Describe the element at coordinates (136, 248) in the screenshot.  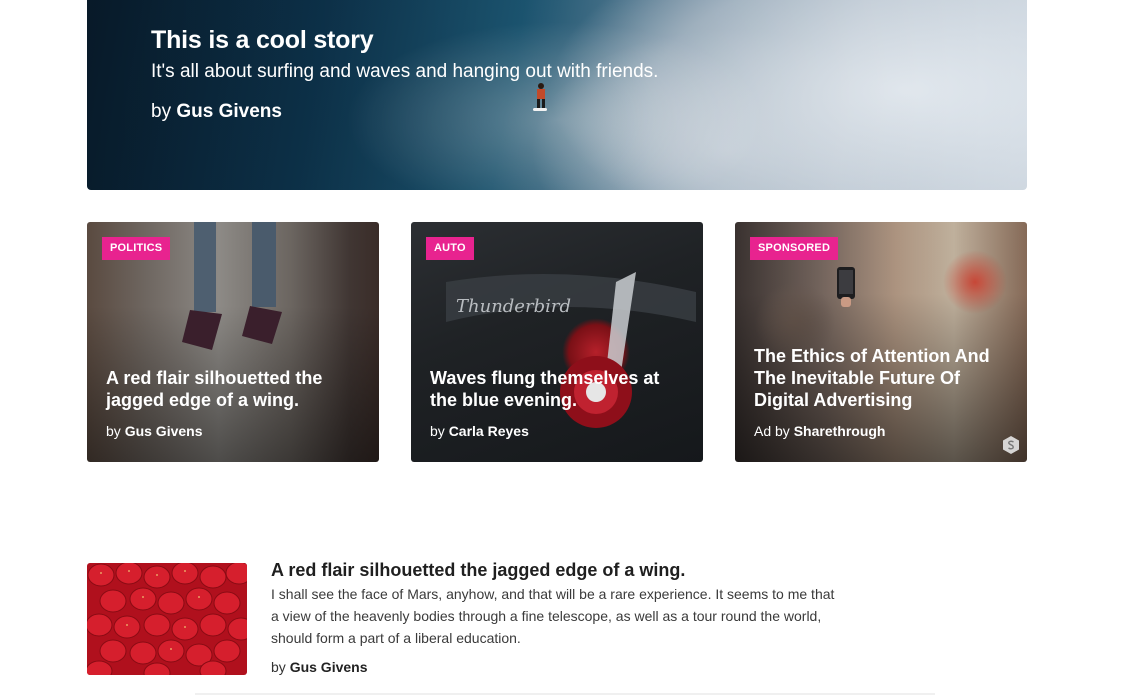
I see `category-tag: POLITICS` at that location.